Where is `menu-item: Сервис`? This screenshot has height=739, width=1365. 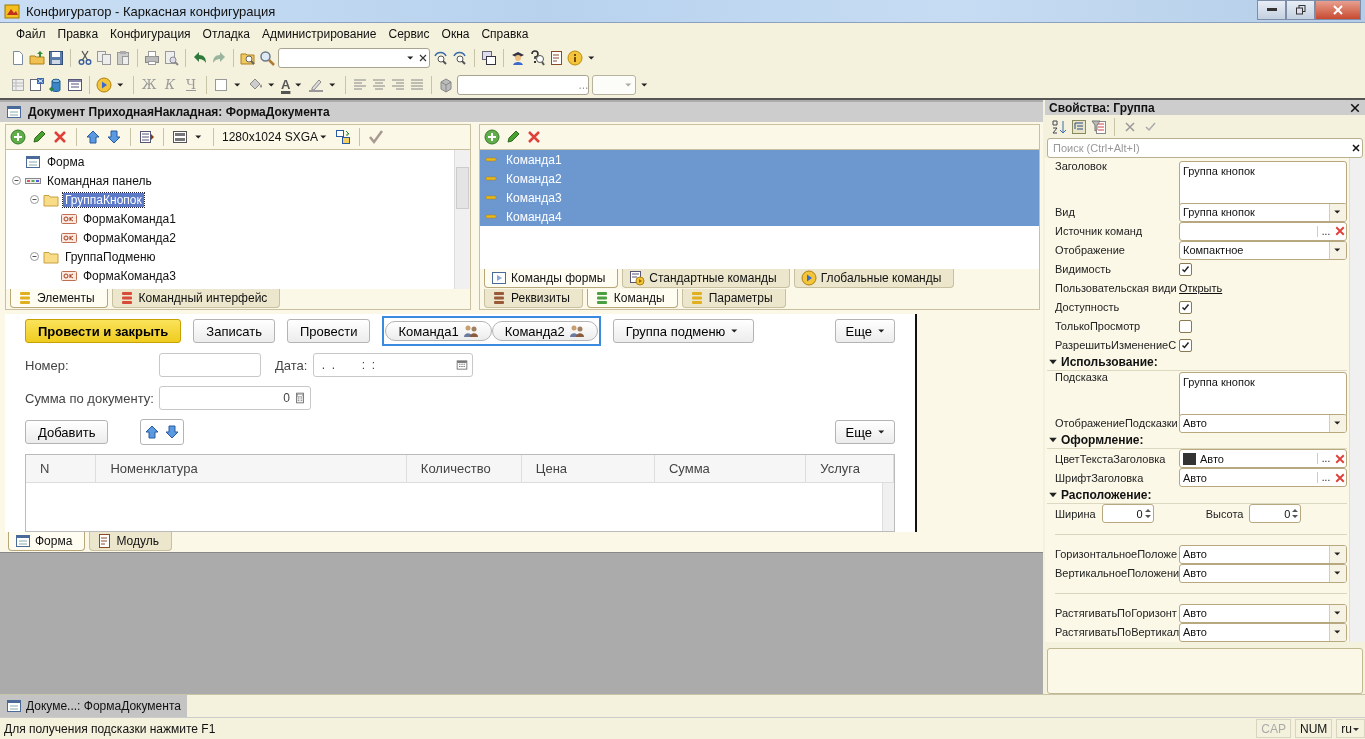
menu-item: Сервис is located at coordinates (409, 34).